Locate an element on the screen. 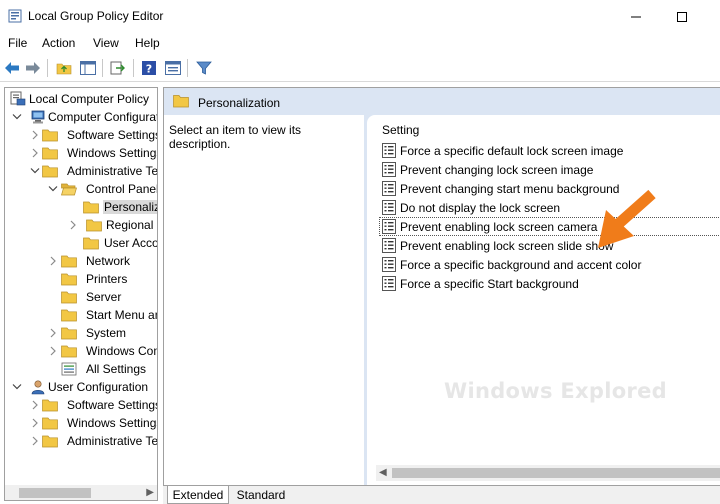 The height and width of the screenshot is (504, 720). policy-setting-icon is located at coordinates (389, 207).